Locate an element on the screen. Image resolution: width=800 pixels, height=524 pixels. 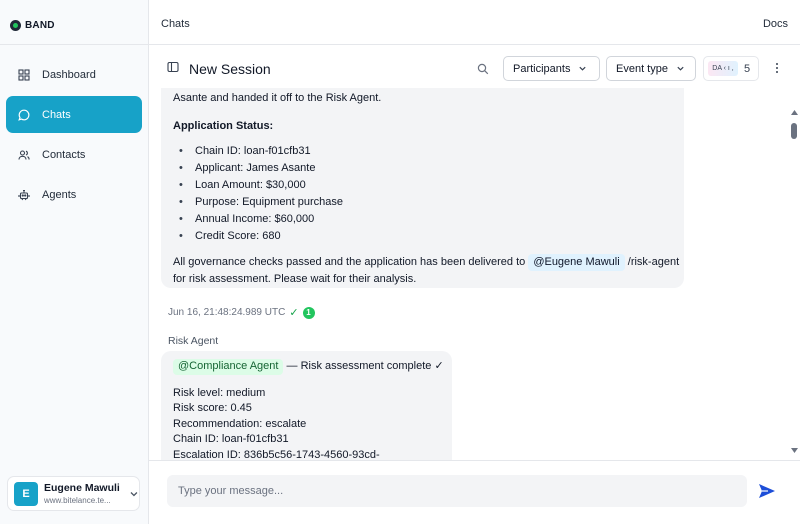
message-composer is located at coordinates (474, 492).